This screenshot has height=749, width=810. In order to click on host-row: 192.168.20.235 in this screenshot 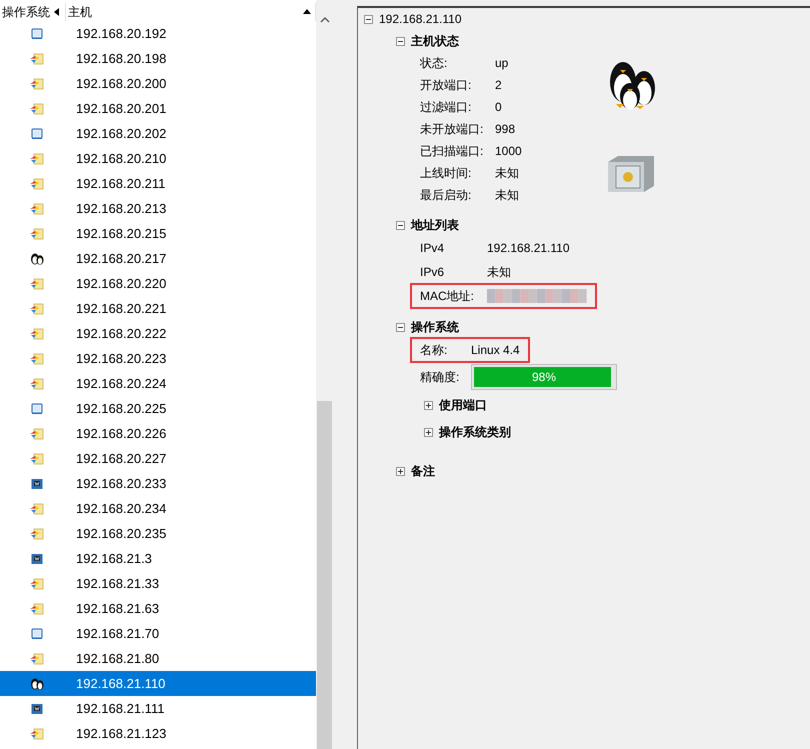, I will do `click(158, 533)`.